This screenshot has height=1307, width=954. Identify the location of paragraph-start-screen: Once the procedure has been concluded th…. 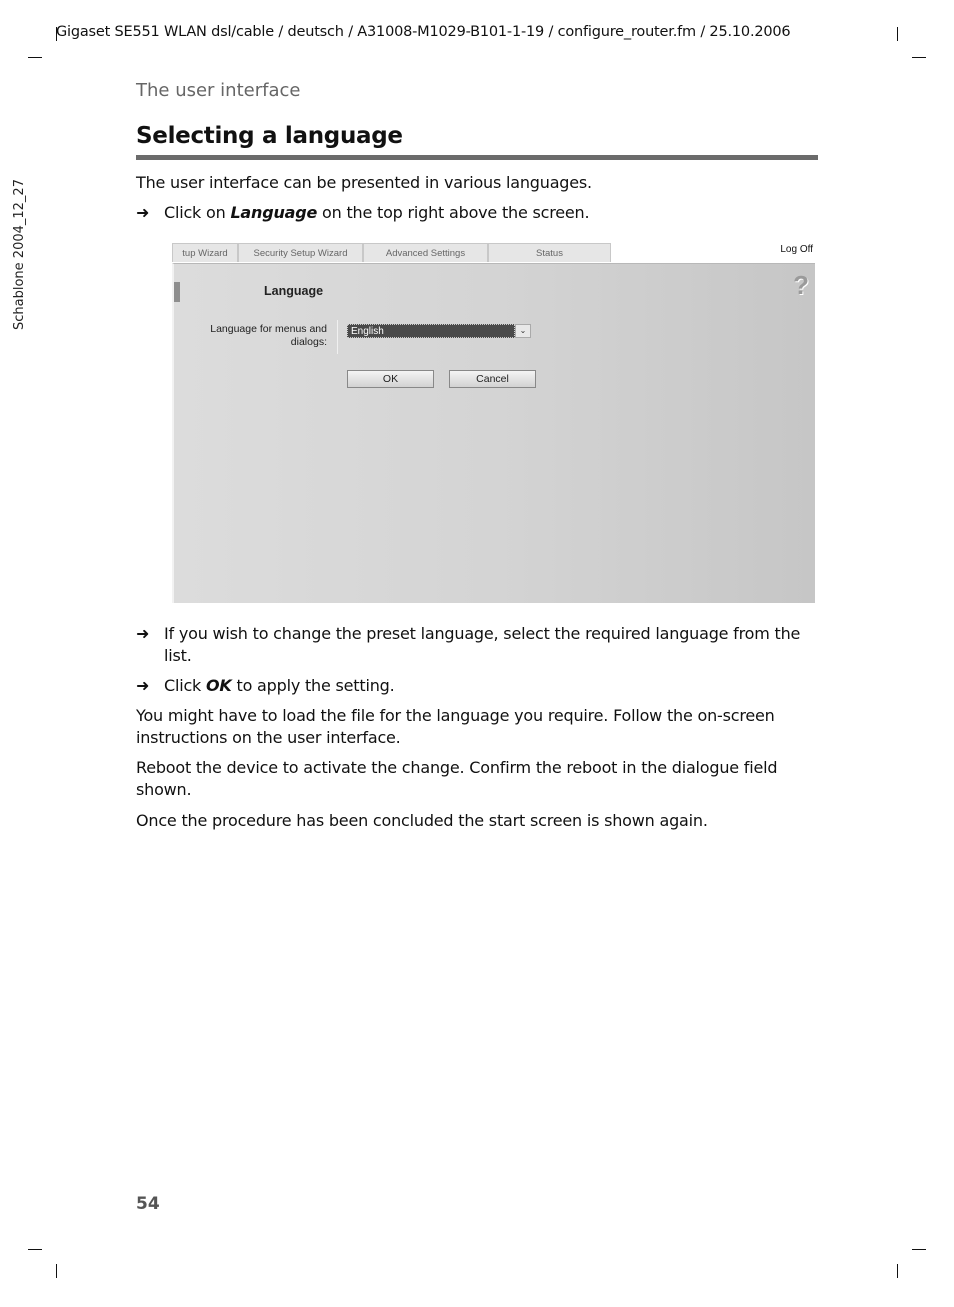
(422, 820).